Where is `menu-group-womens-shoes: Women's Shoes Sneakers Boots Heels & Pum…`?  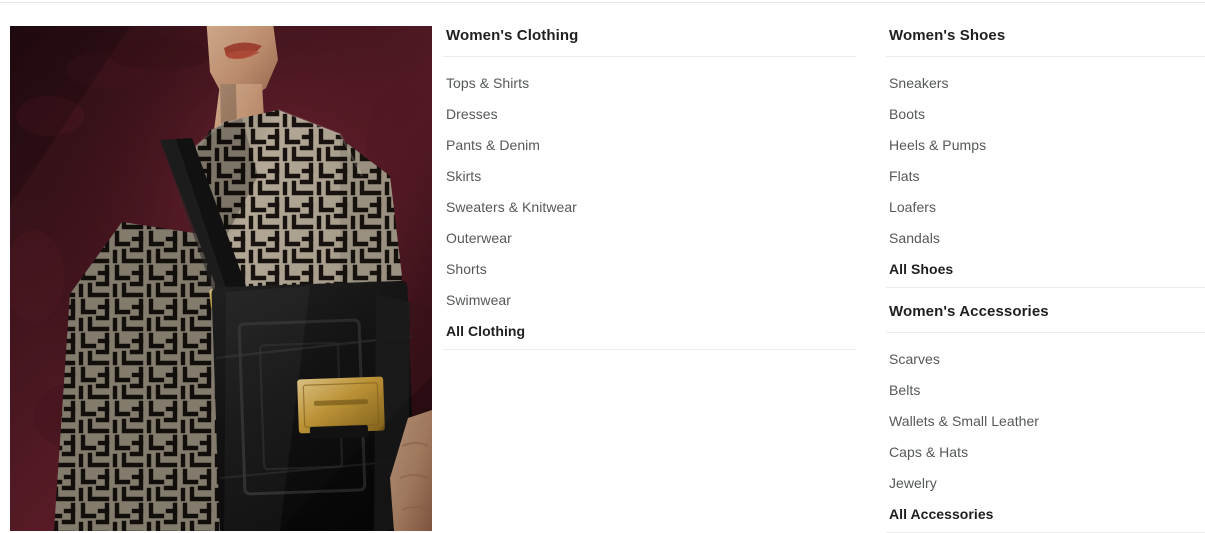 menu-group-womens-shoes: Women's Shoes Sneakers Boots Heels & Pum… is located at coordinates (1045, 157).